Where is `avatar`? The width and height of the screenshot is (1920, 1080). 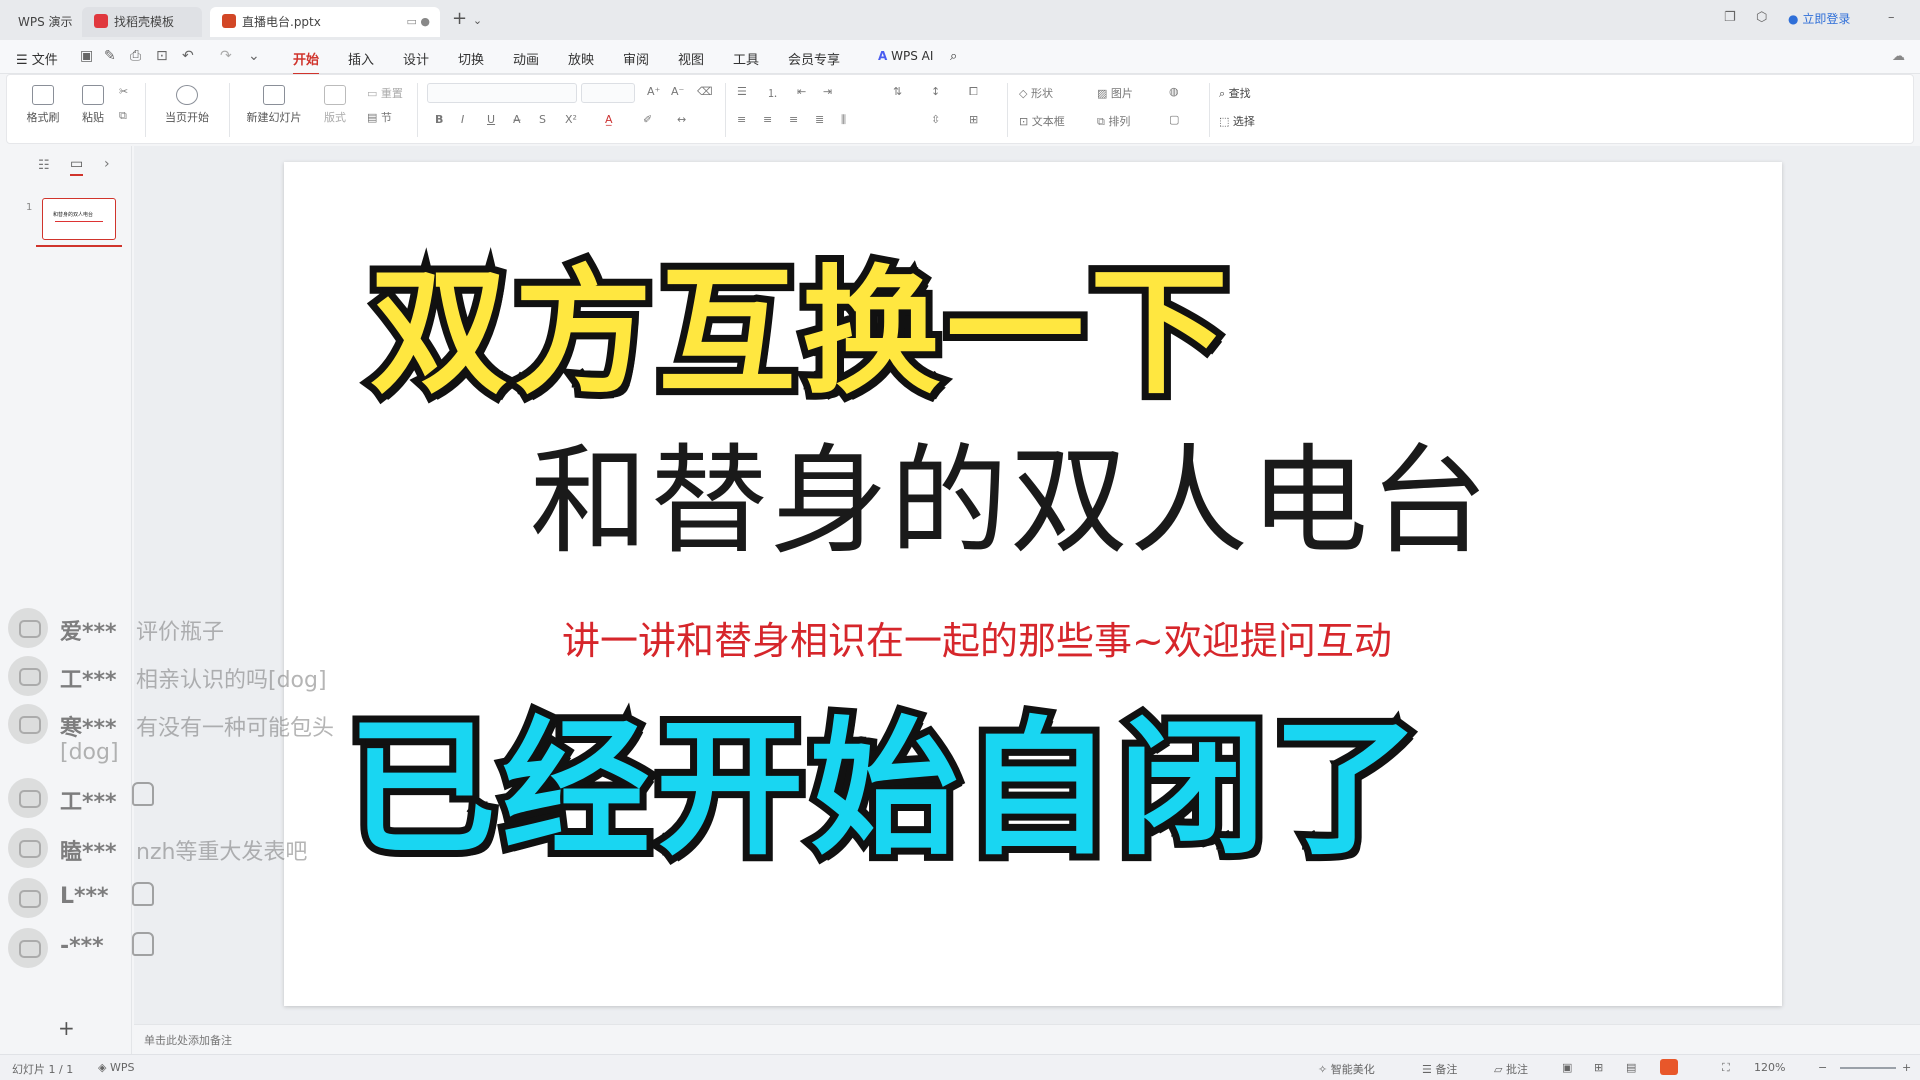 avatar is located at coordinates (28, 724).